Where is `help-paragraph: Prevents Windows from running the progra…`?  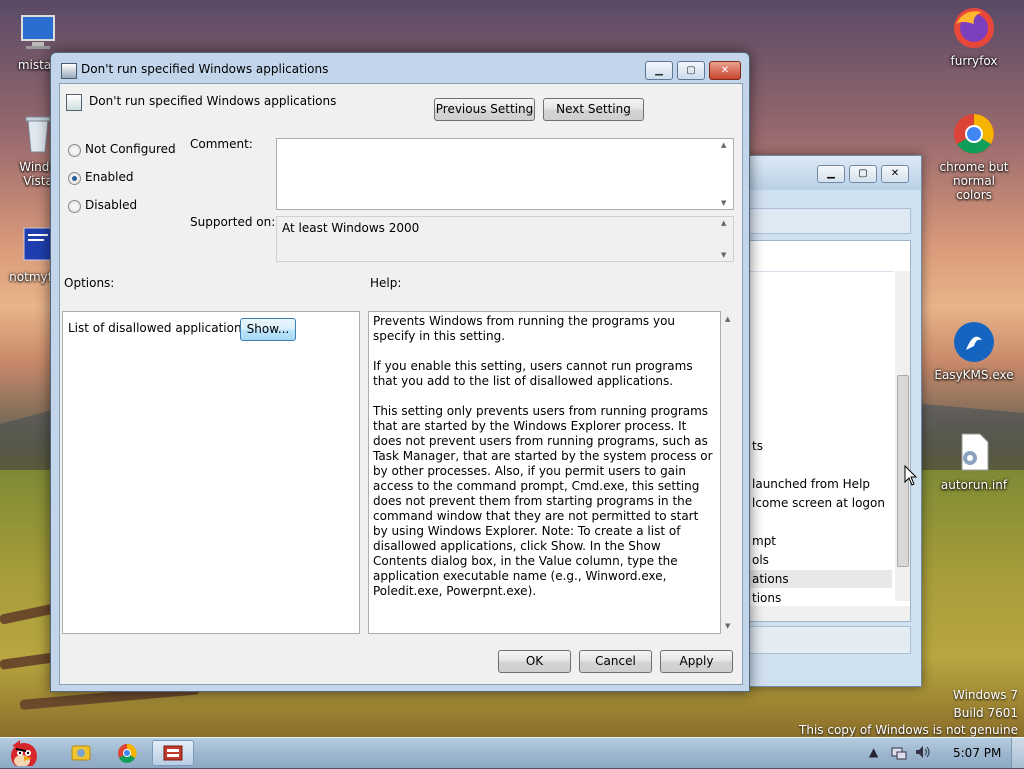 help-paragraph: Prevents Windows from running the progra… is located at coordinates (524, 328).